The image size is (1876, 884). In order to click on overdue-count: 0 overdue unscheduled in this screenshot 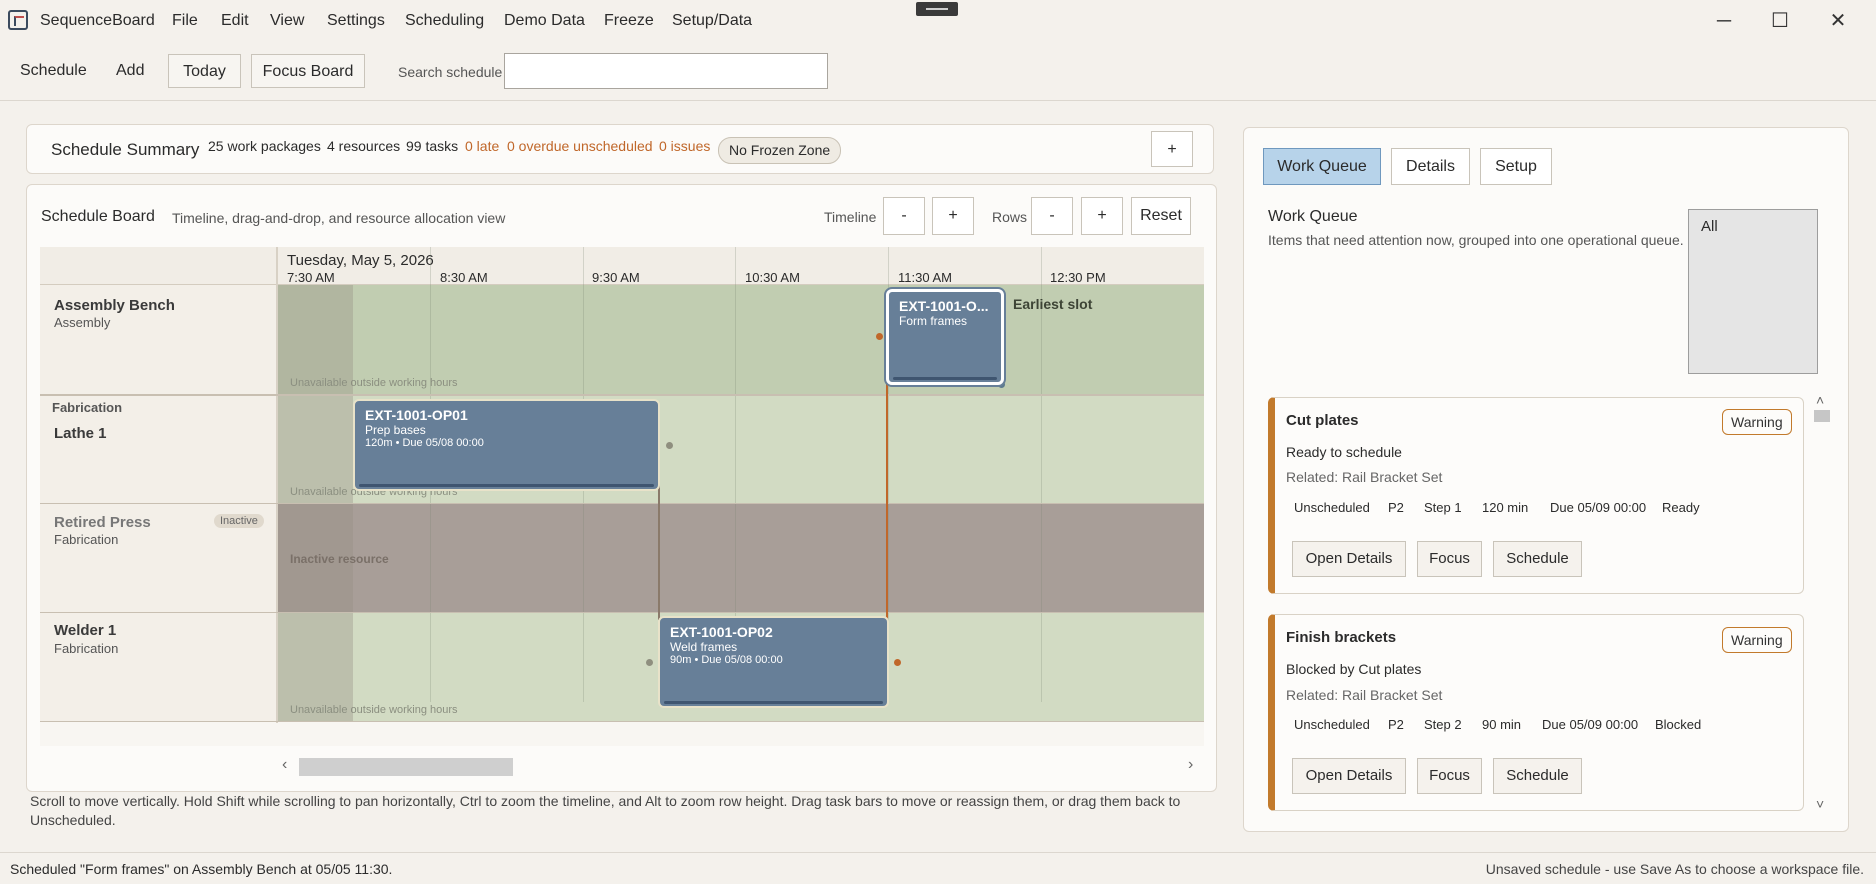, I will do `click(580, 146)`.